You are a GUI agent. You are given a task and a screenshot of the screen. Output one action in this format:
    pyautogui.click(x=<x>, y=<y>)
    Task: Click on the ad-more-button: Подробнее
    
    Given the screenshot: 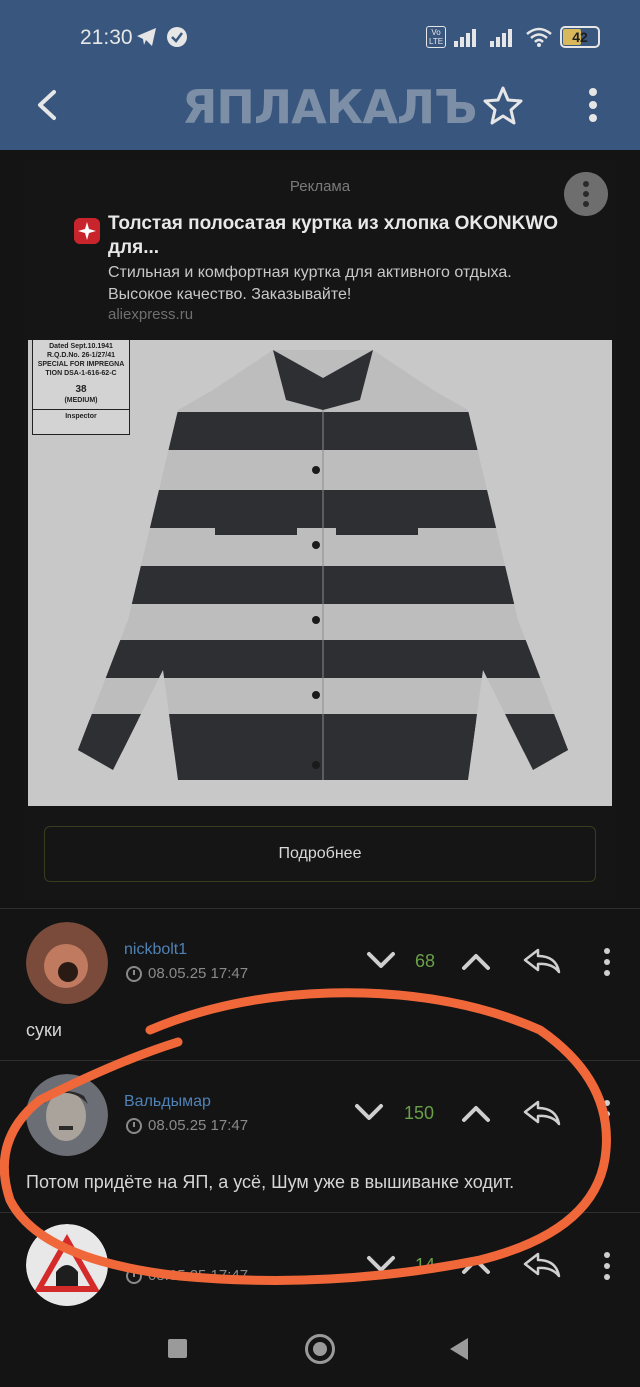 What is the action you would take?
    pyautogui.click(x=320, y=854)
    